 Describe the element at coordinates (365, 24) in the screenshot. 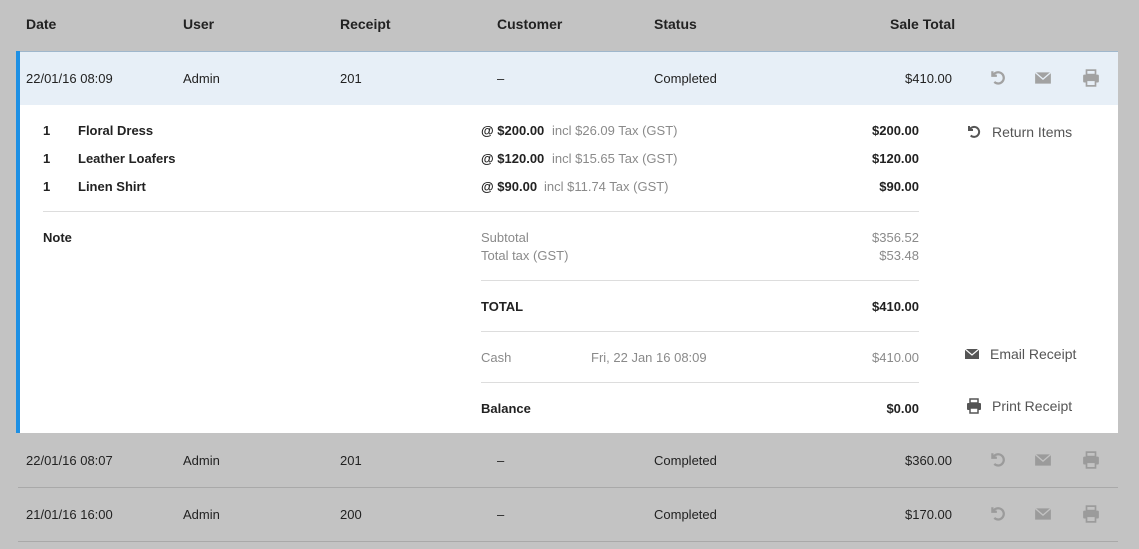

I see `column-header-receipt: Receipt` at that location.